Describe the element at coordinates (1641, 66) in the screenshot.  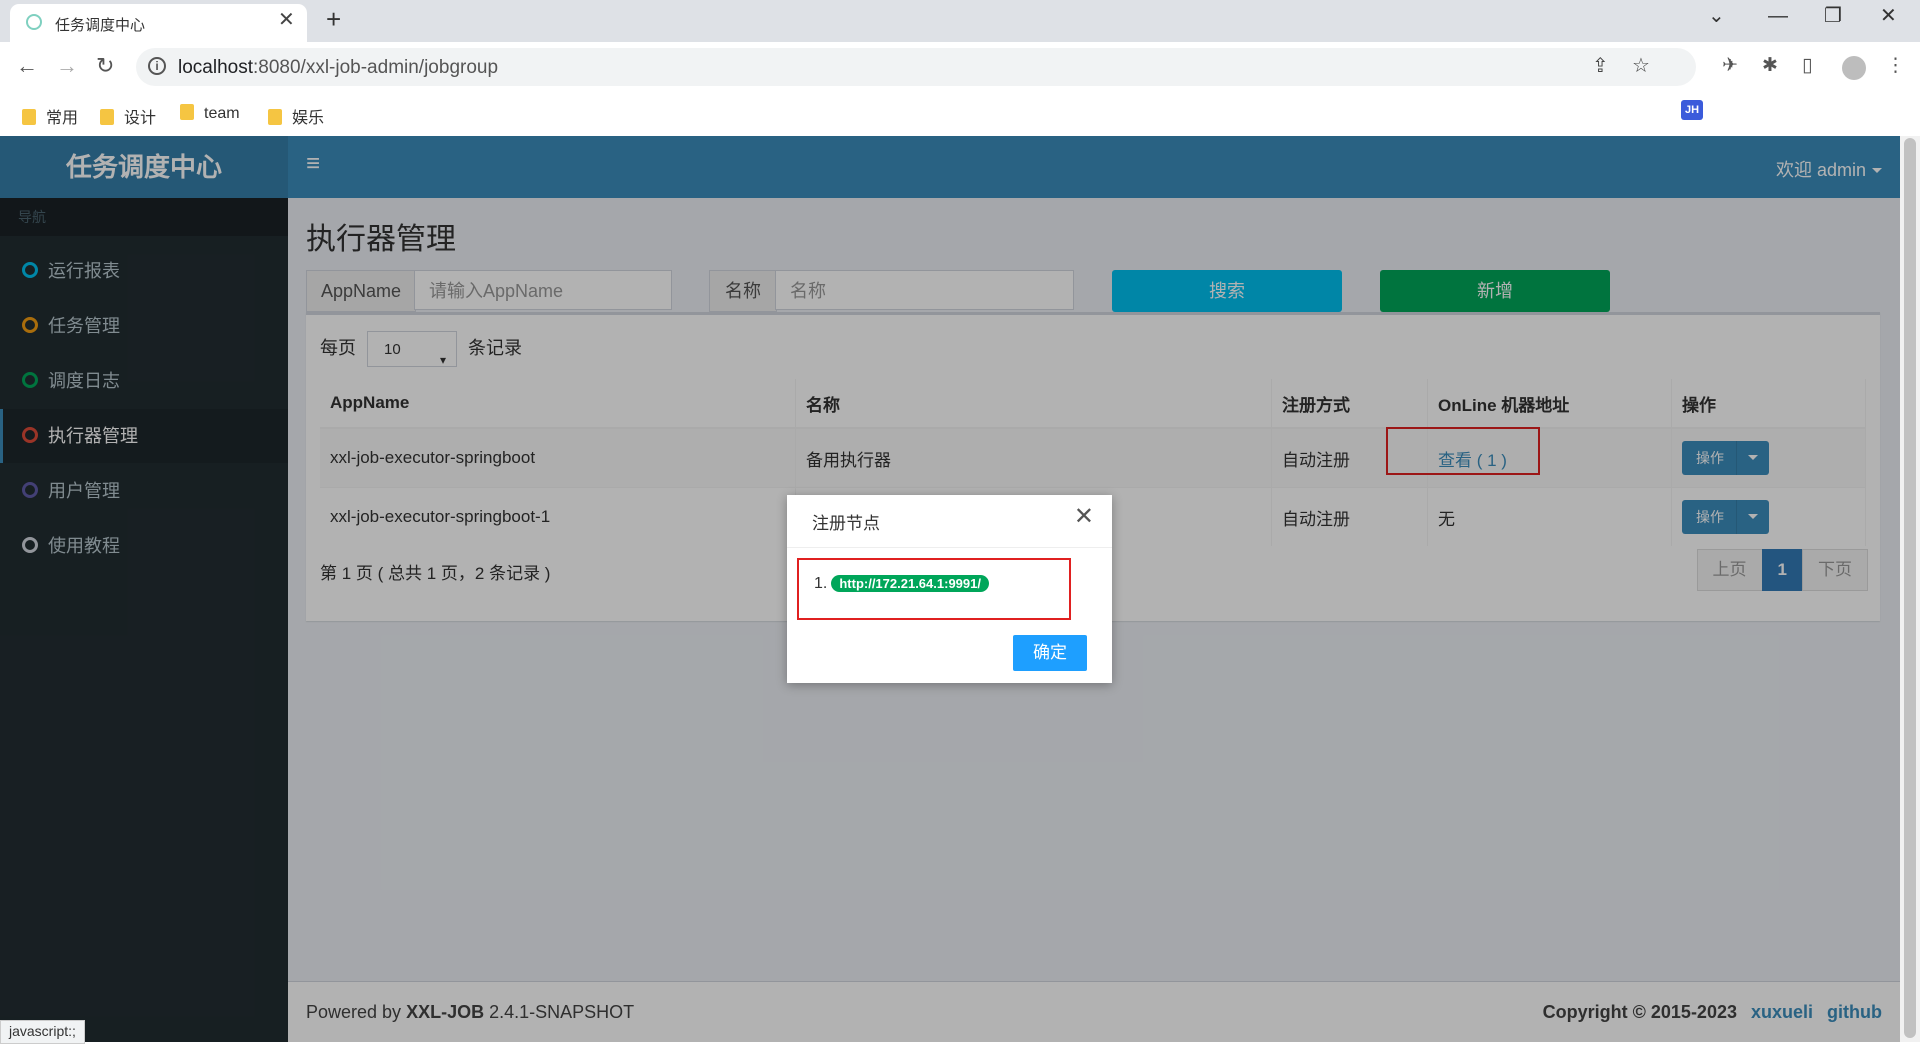
I see `bookmark-star-icon: ☆` at that location.